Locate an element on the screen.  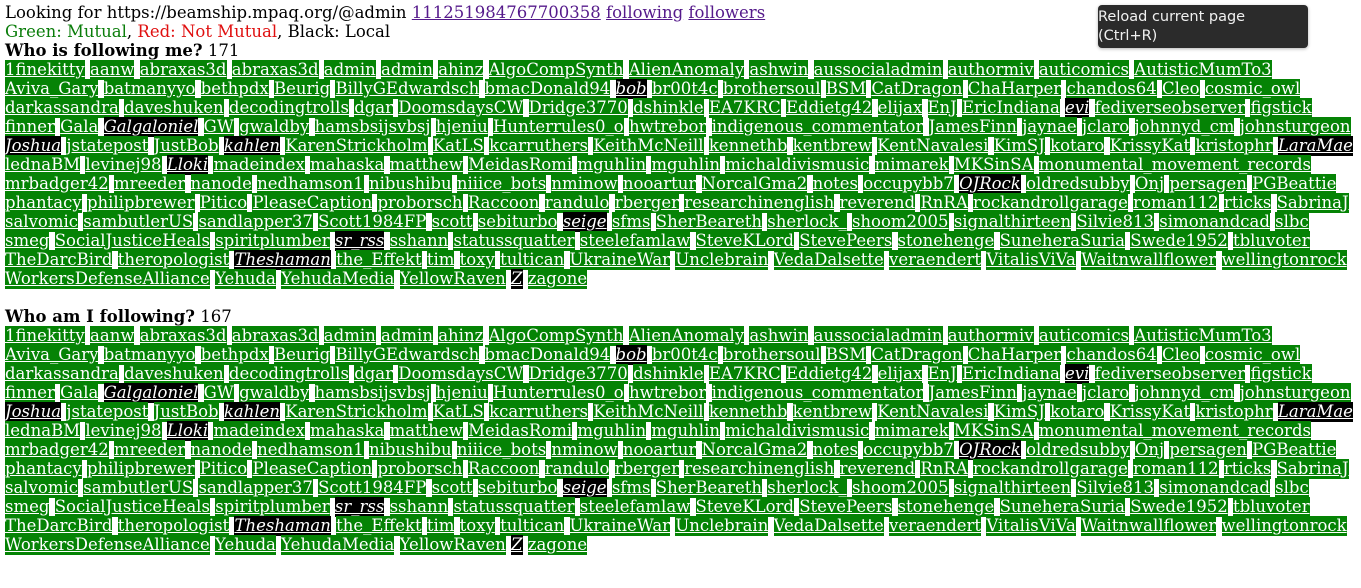
follower-account-link: TheDarcBird is located at coordinates (59, 260).